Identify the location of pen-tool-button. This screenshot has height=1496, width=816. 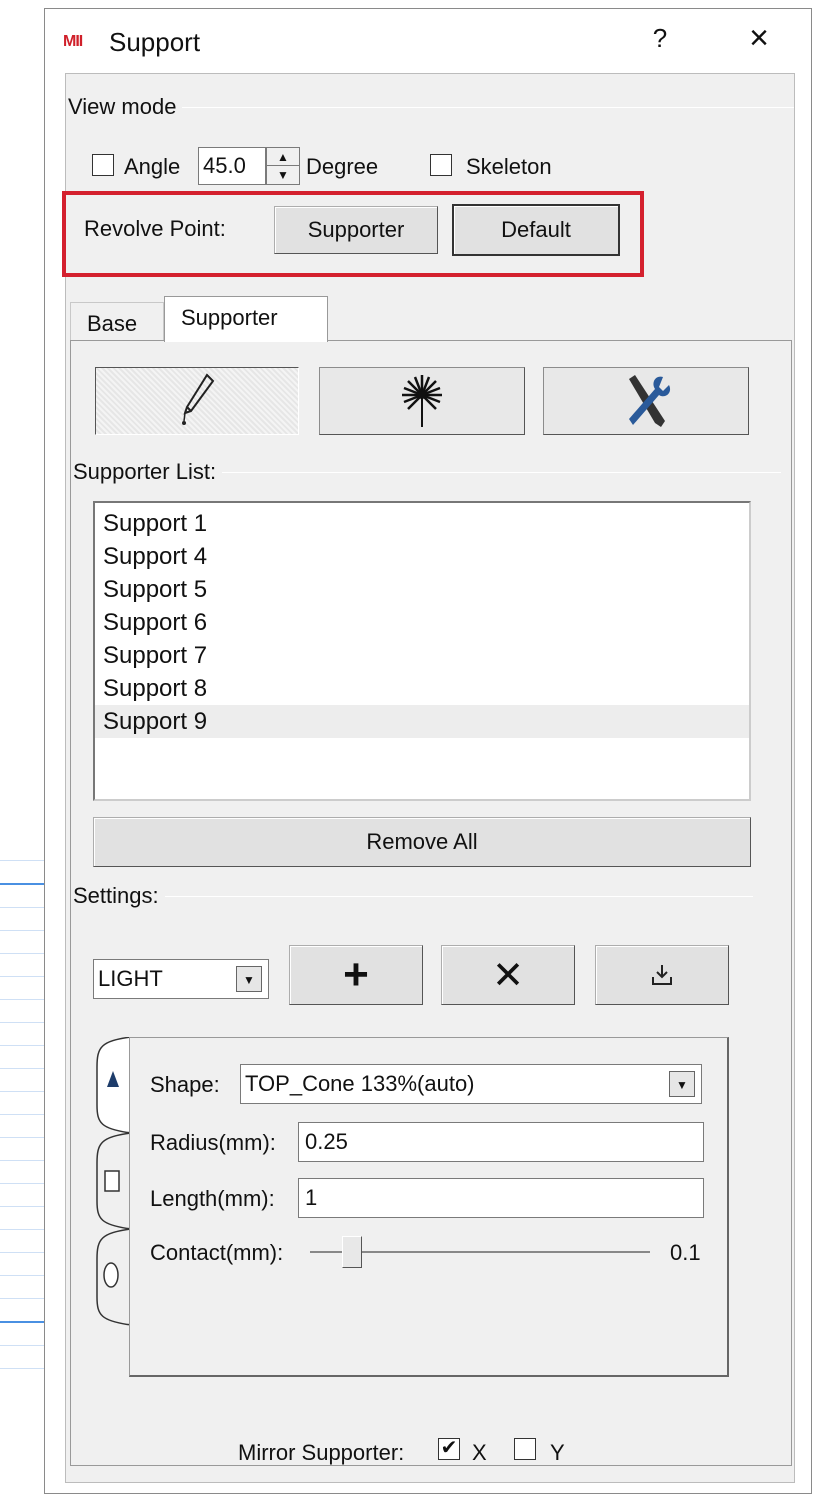
(197, 401).